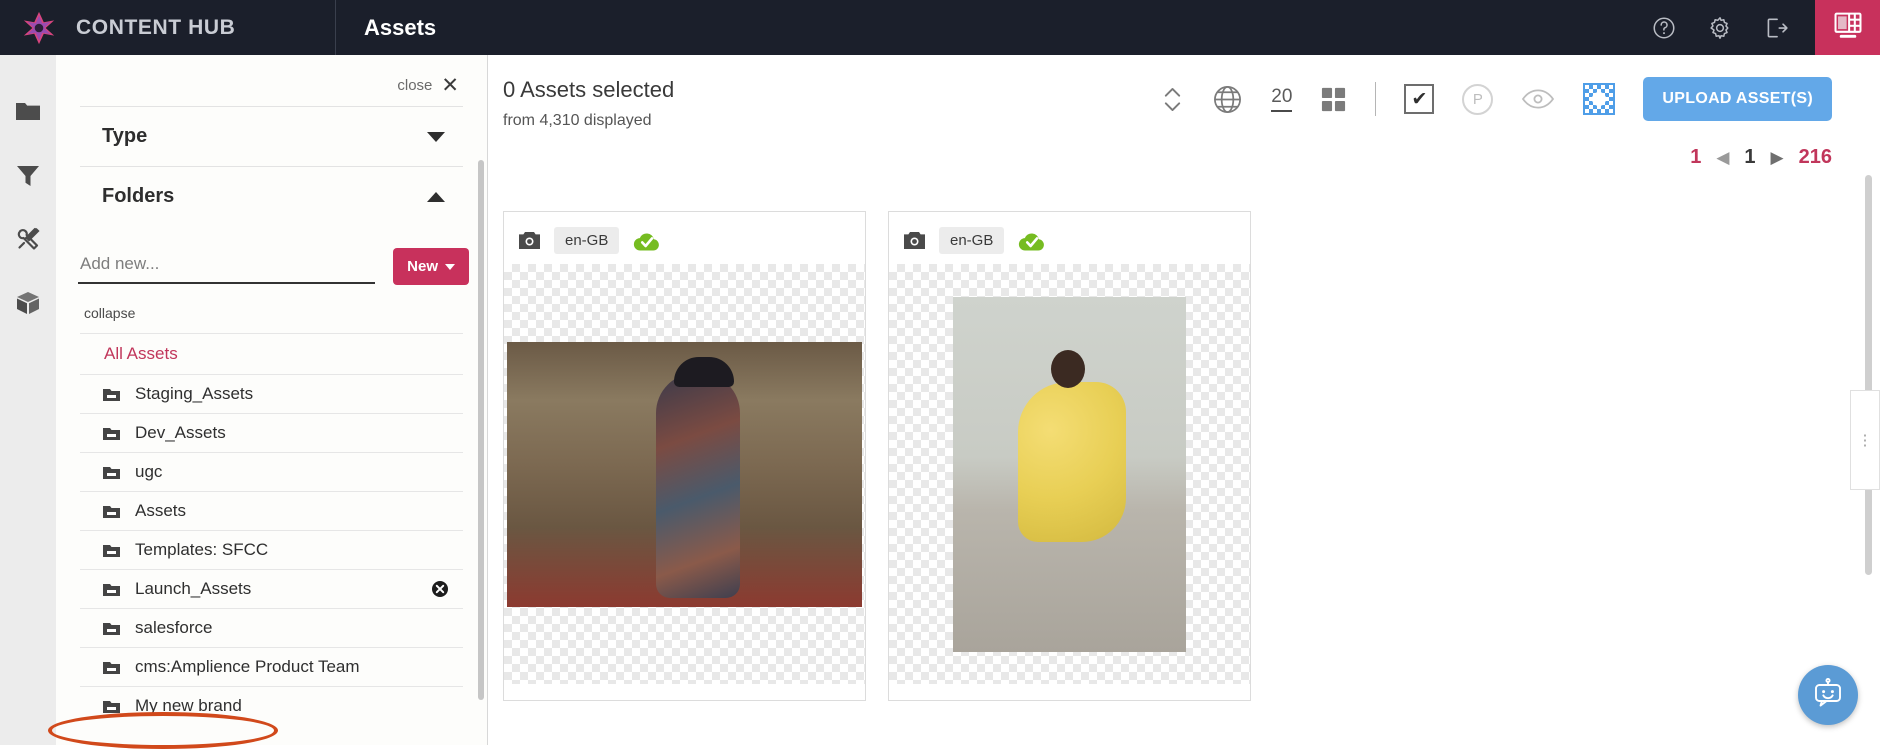 Image resolution: width=1880 pixels, height=749 pixels. I want to click on close-icon: ✕, so click(450, 85).